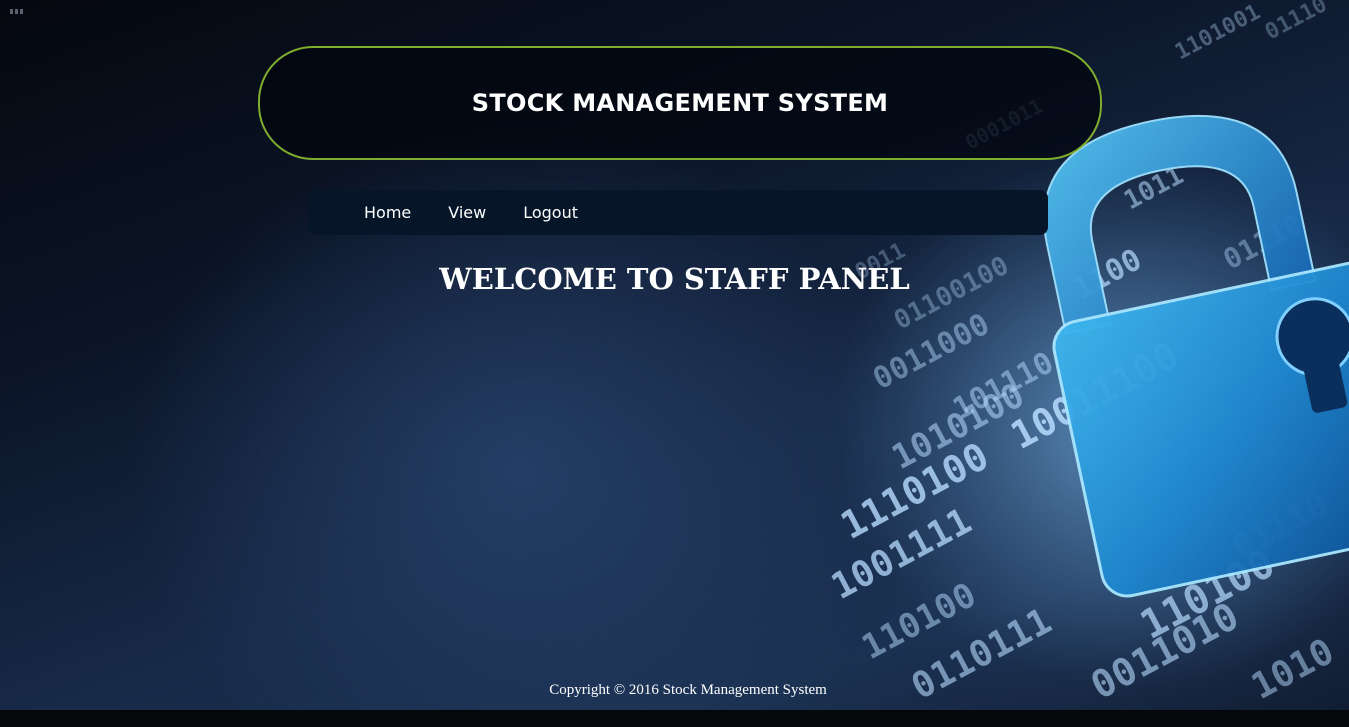 This screenshot has height=727, width=1349. What do you see at coordinates (550, 212) in the screenshot?
I see `nav-logout-link: Logout` at bounding box center [550, 212].